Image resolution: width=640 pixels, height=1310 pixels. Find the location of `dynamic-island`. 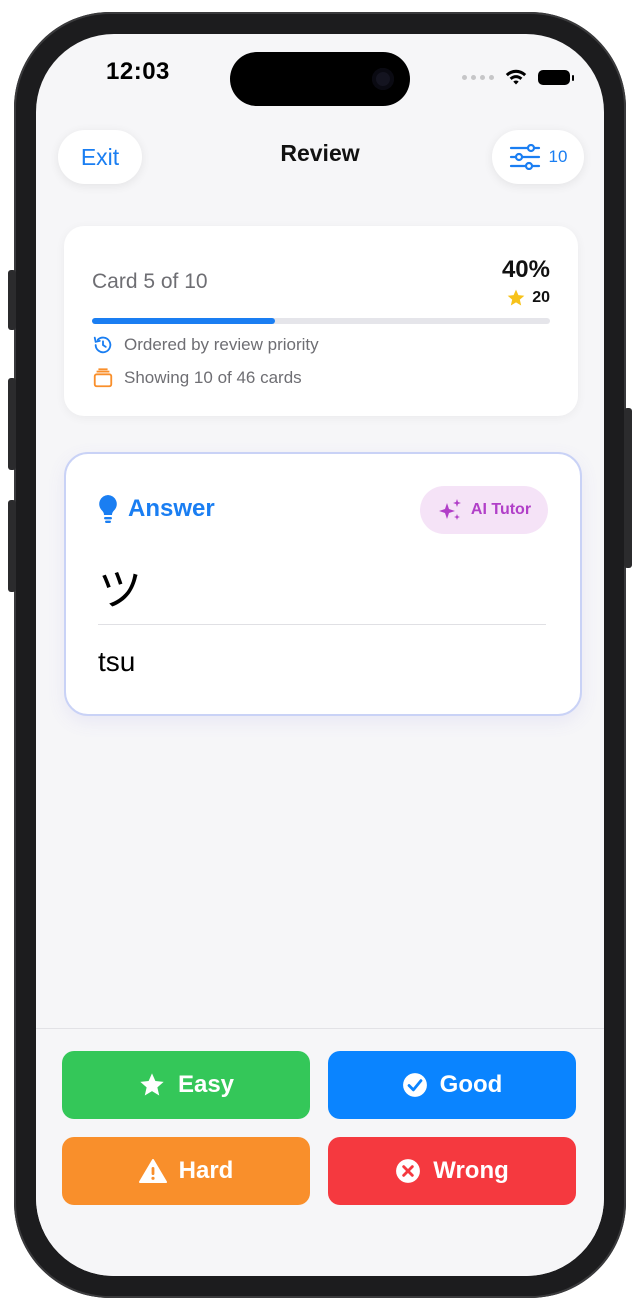

dynamic-island is located at coordinates (320, 79).